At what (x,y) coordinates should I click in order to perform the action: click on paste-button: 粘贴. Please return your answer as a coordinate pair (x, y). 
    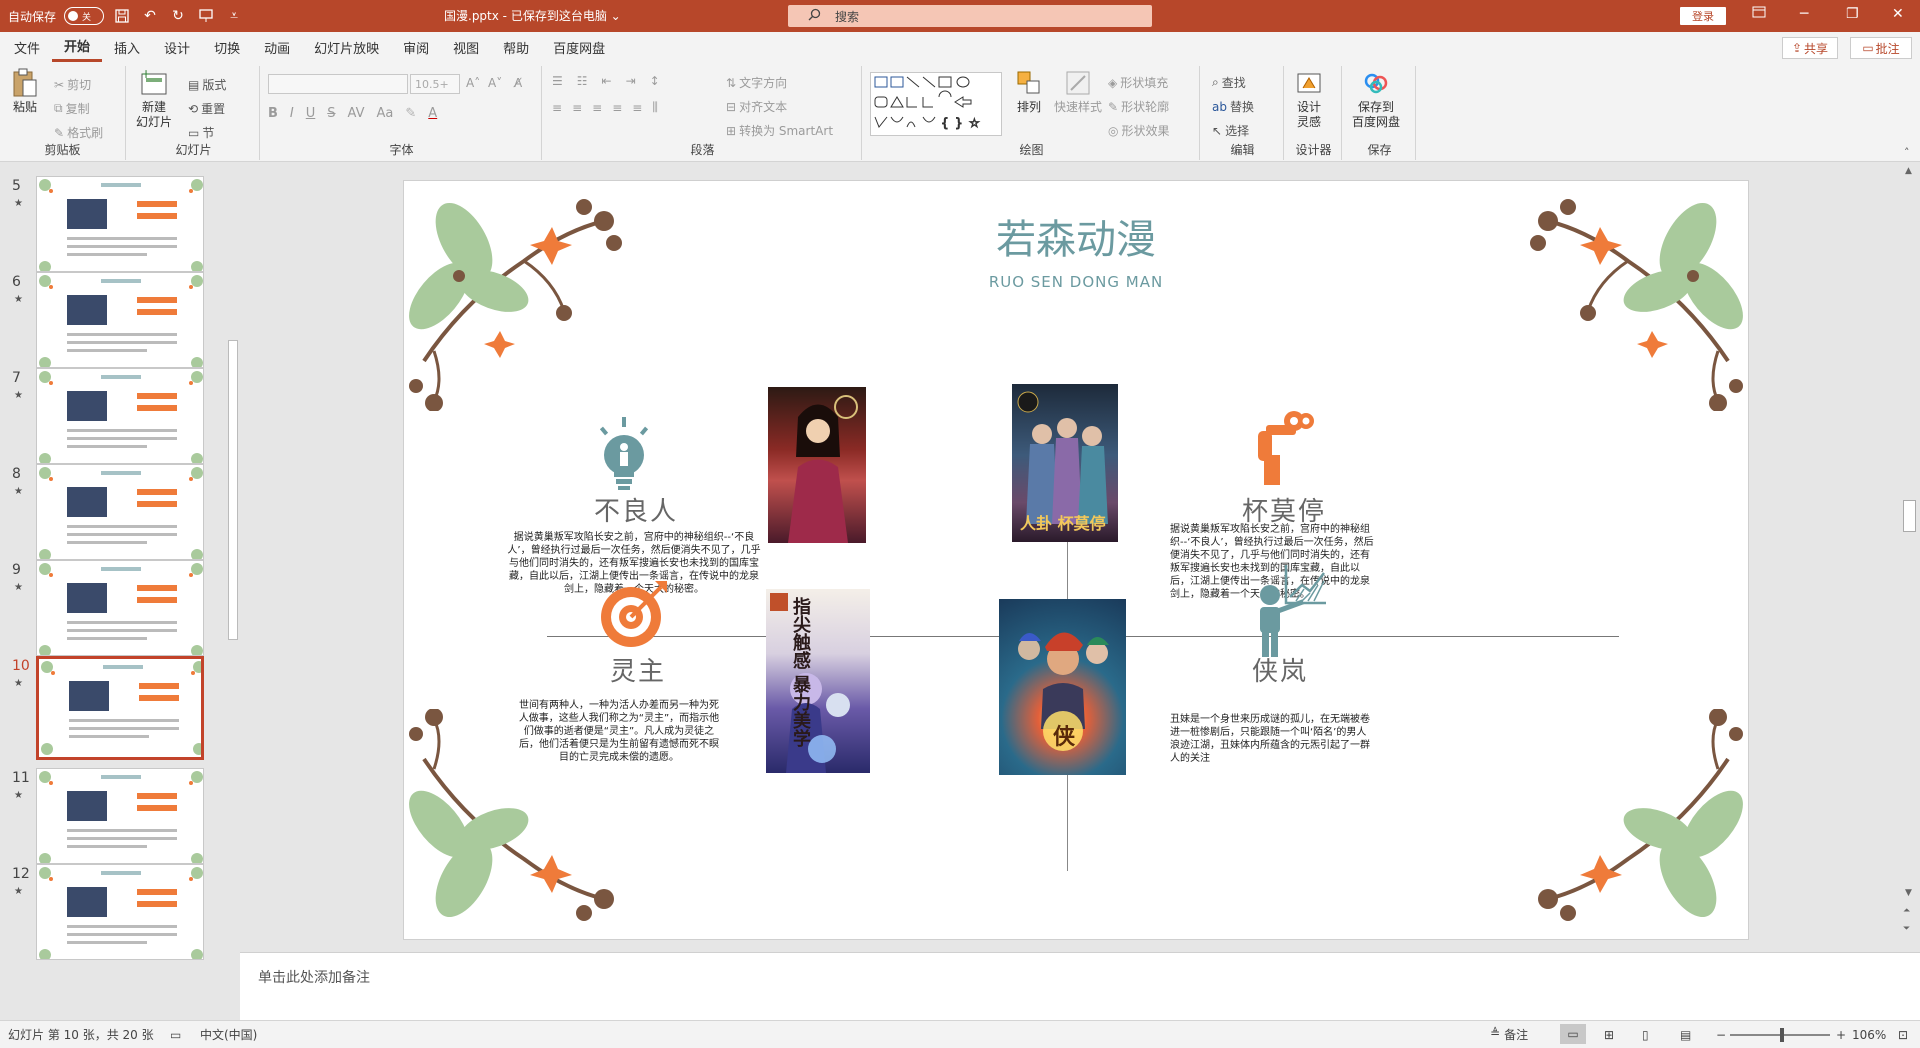
    Looking at the image, I should click on (25, 91).